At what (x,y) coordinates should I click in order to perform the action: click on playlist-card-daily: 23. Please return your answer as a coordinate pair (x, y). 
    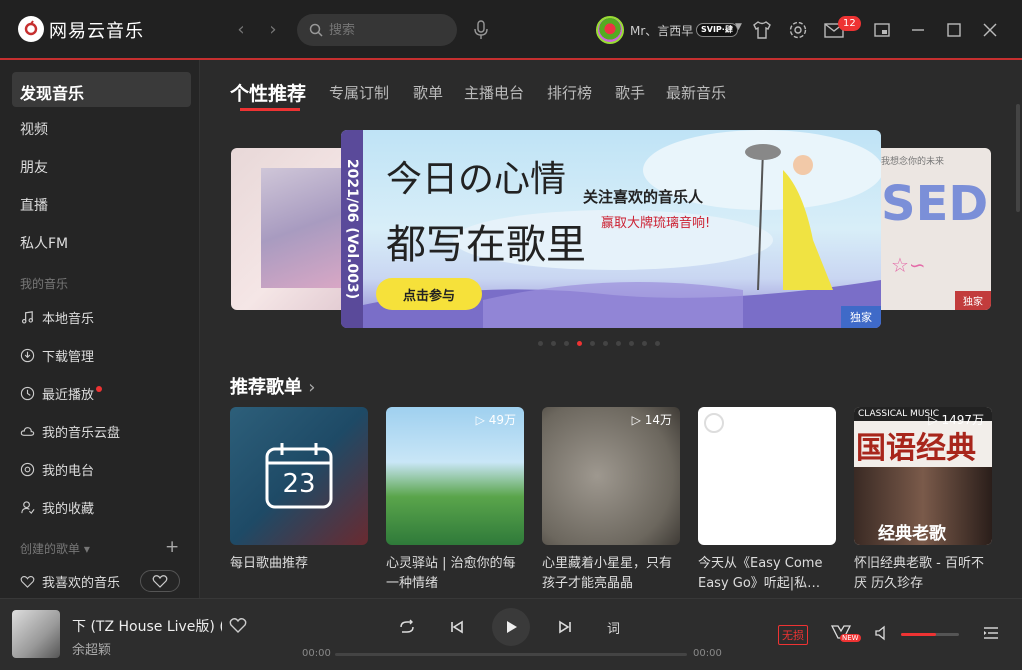
    Looking at the image, I should click on (299, 476).